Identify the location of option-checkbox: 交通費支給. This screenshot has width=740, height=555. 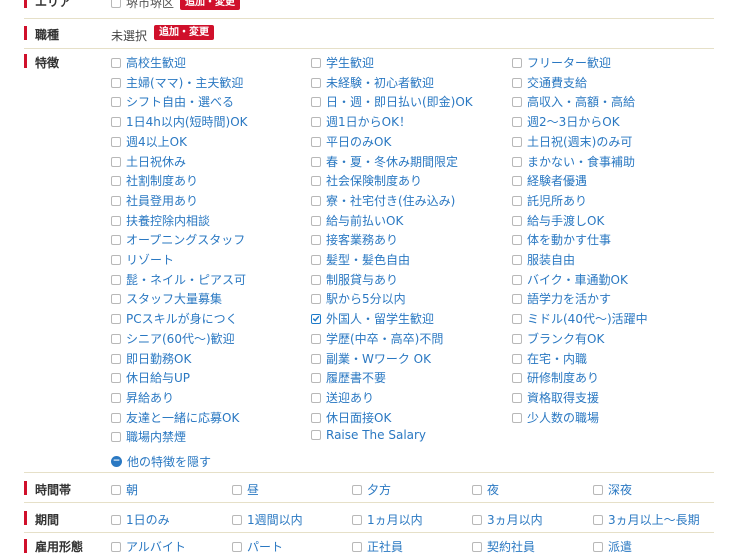
(549, 82).